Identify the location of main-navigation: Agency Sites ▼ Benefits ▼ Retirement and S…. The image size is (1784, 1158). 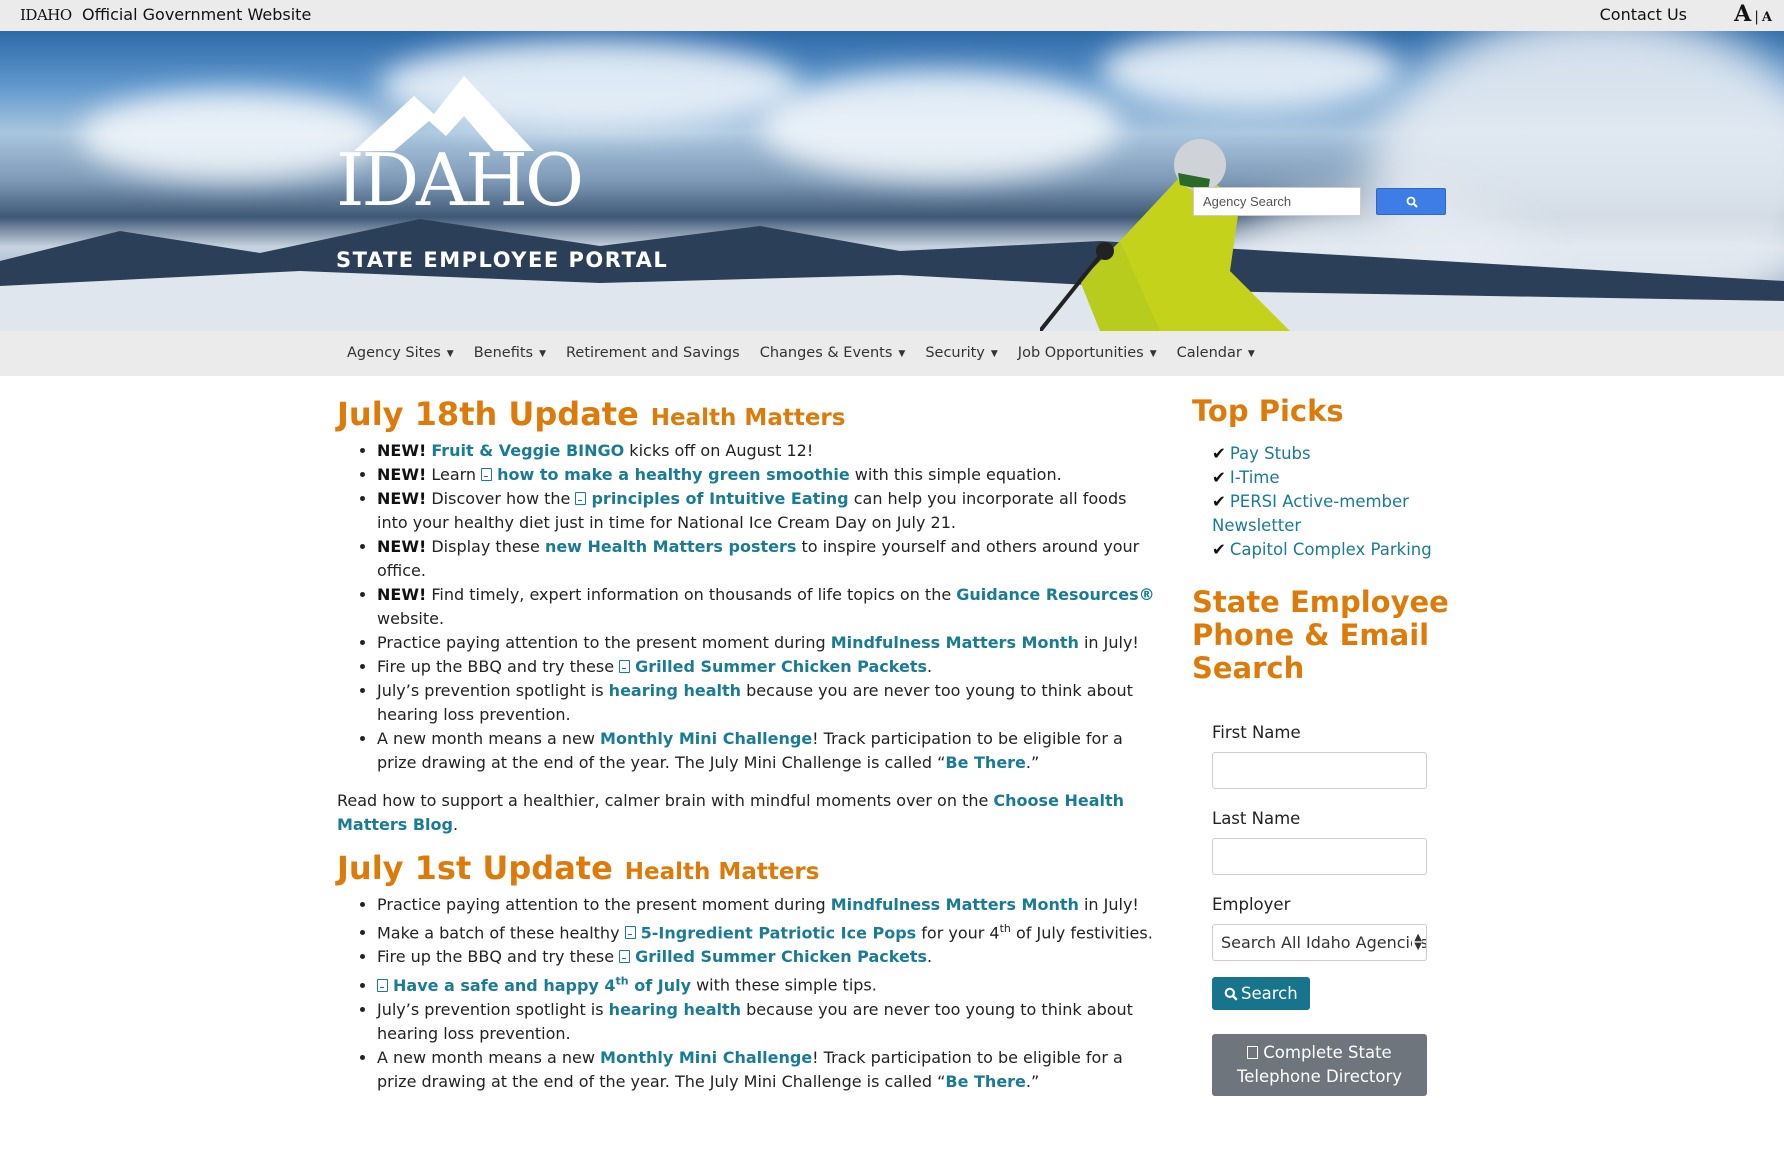
(892, 353).